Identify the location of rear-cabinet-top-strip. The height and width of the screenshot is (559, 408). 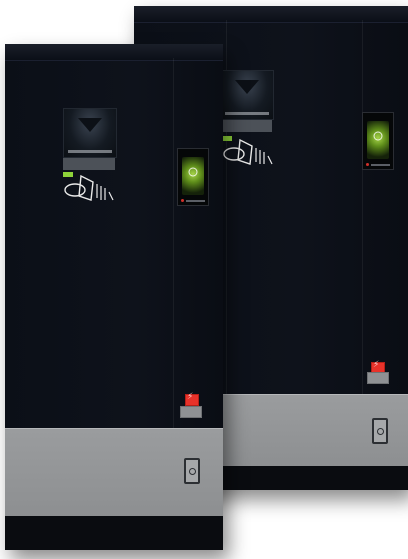
(271, 14).